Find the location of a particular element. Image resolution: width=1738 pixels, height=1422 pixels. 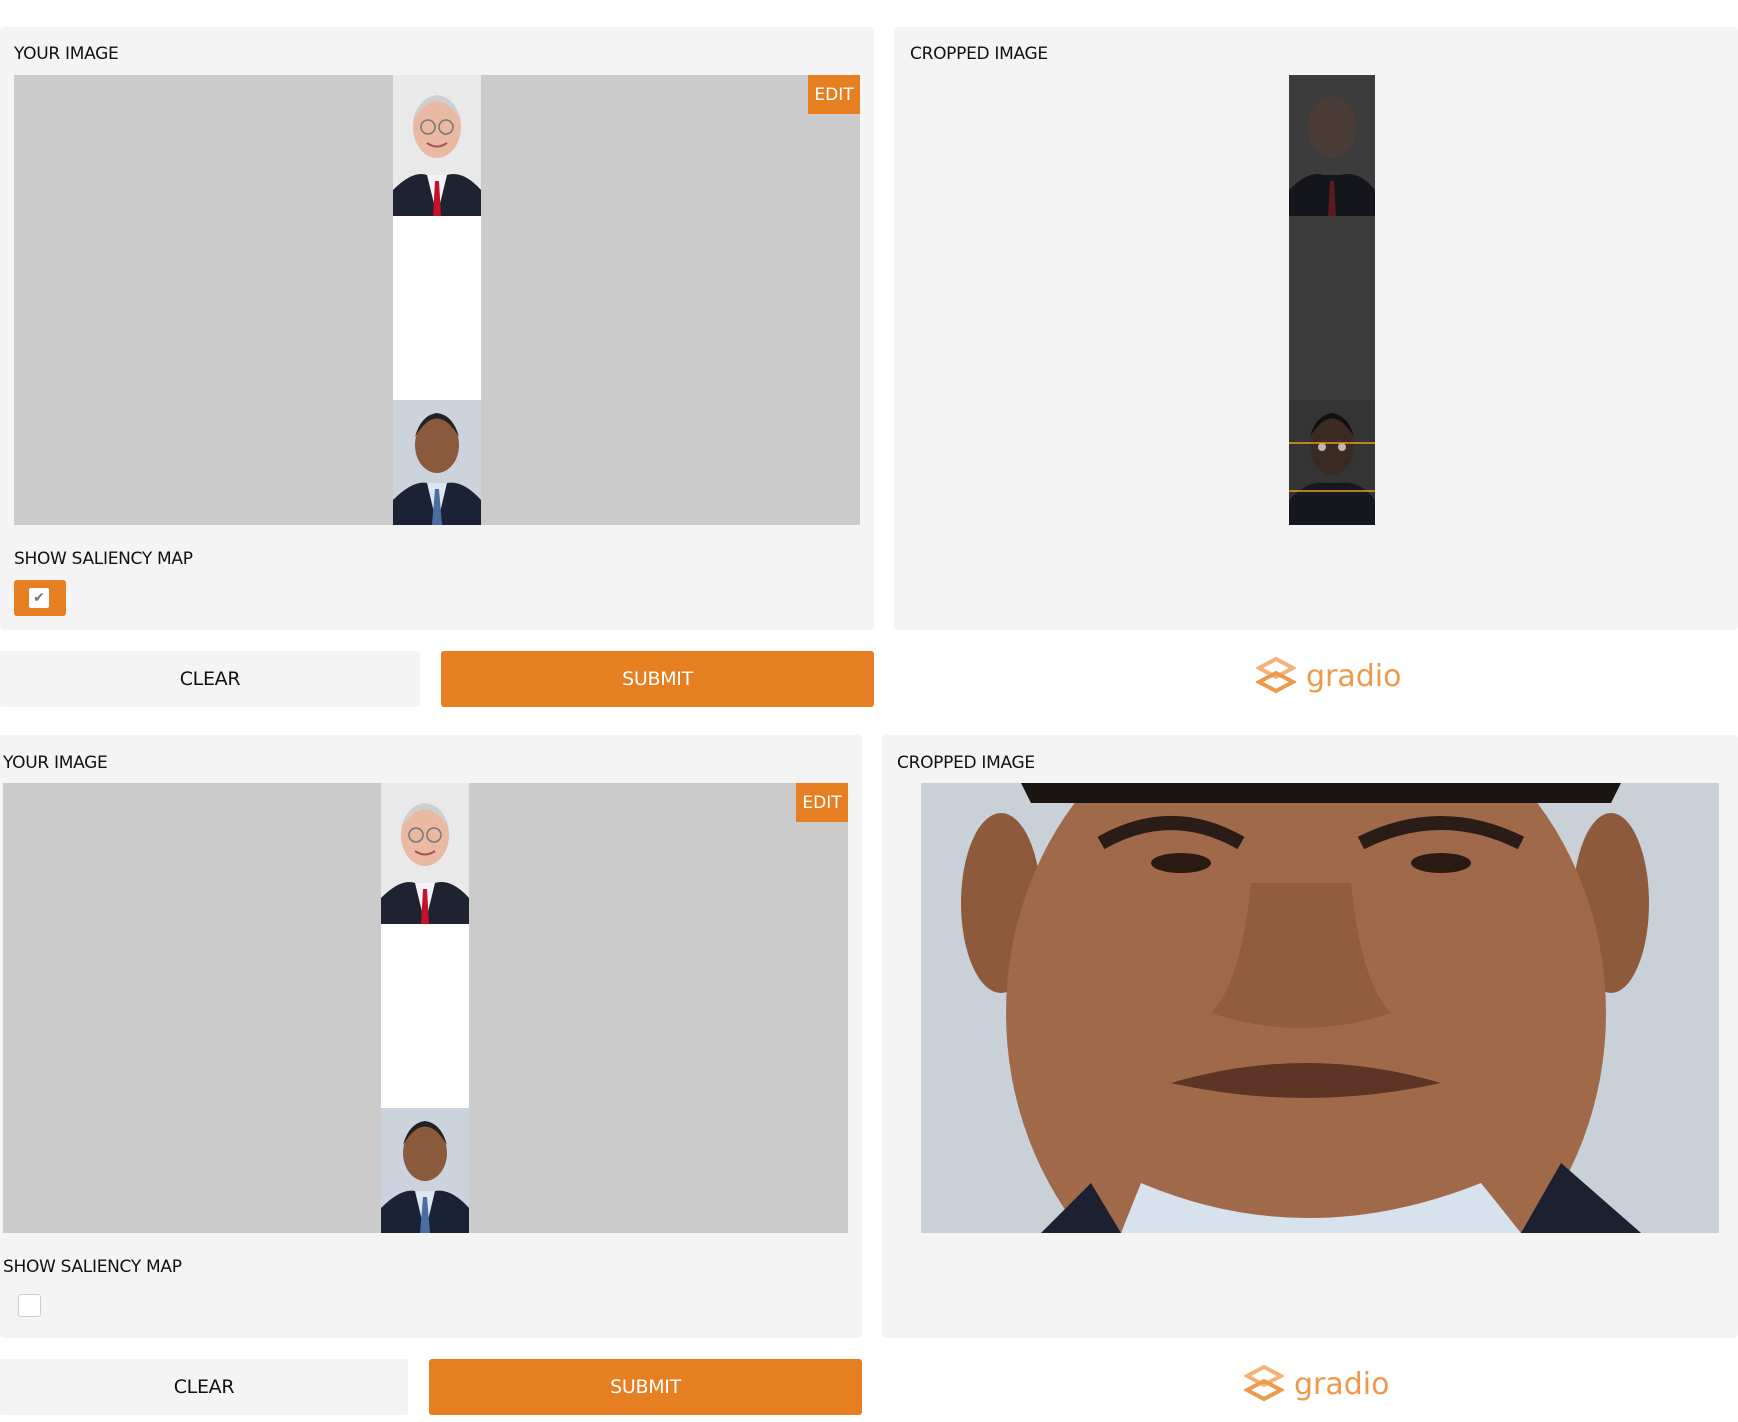

saliency-overlay is located at coordinates (1332, 300).